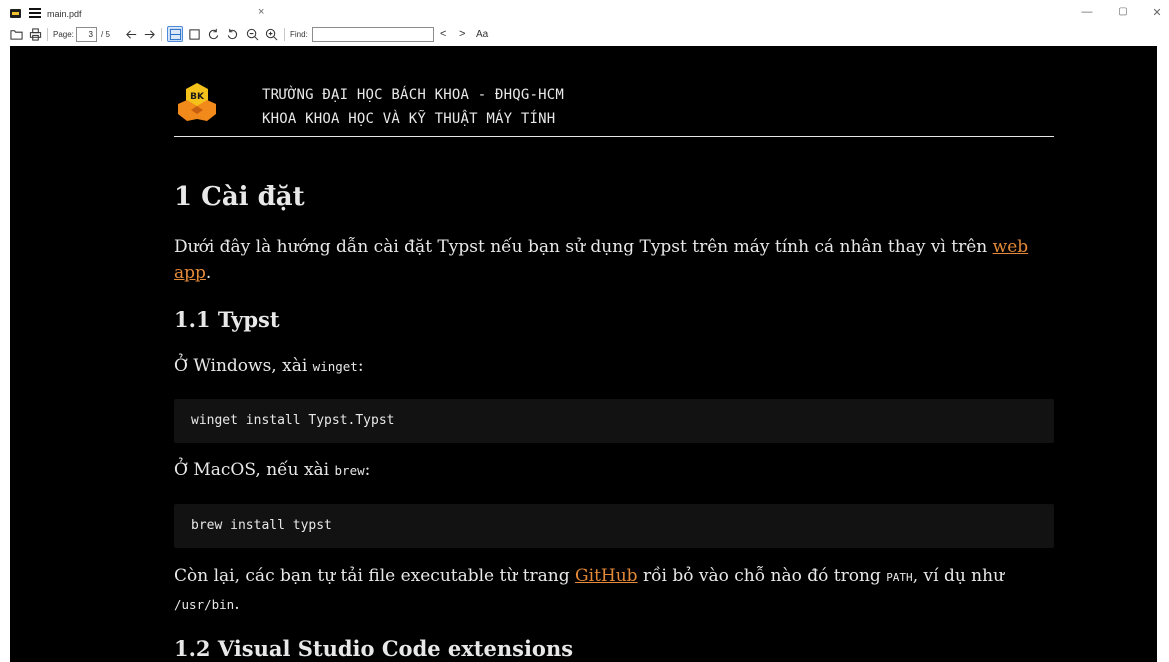  Describe the element at coordinates (462, 34) in the screenshot. I see `next-match-button: >` at that location.